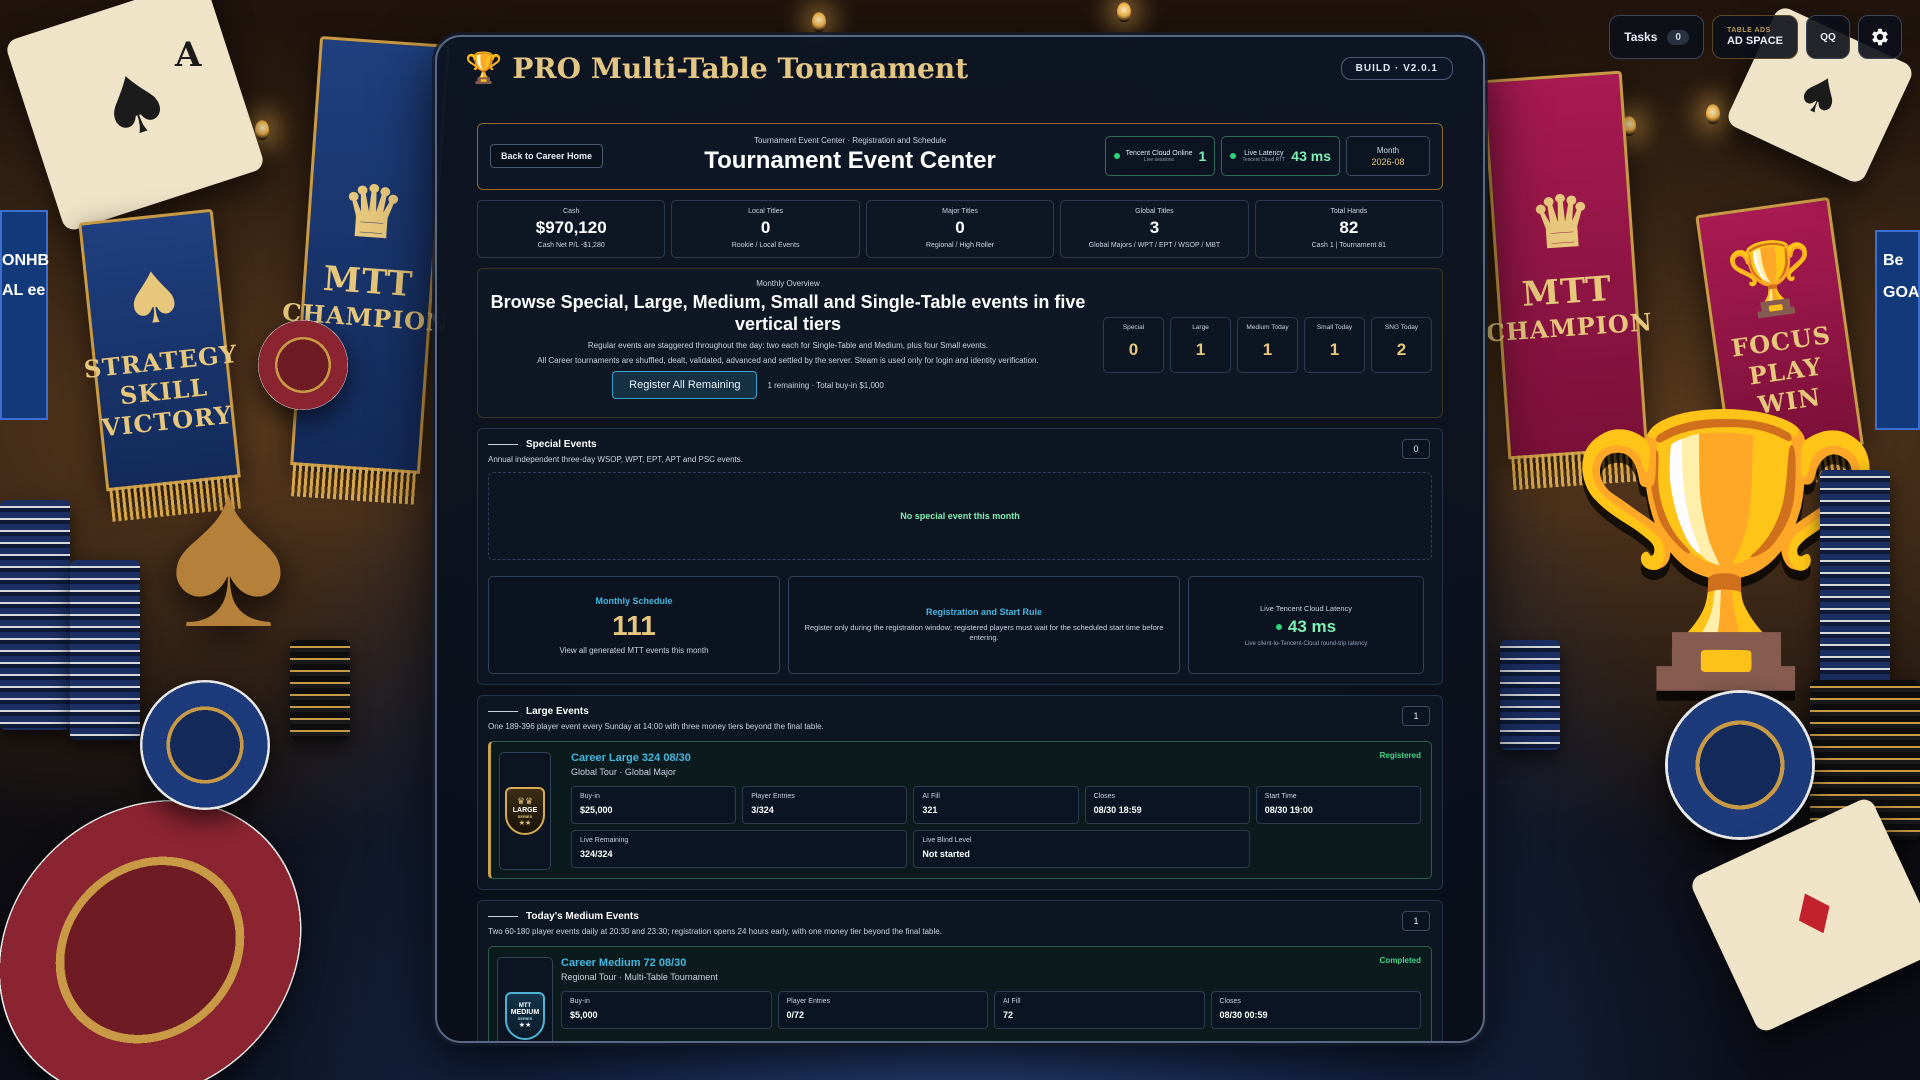  I want to click on cloud-online-status: Tencent Cloud Online Live sessions 1, so click(1160, 156).